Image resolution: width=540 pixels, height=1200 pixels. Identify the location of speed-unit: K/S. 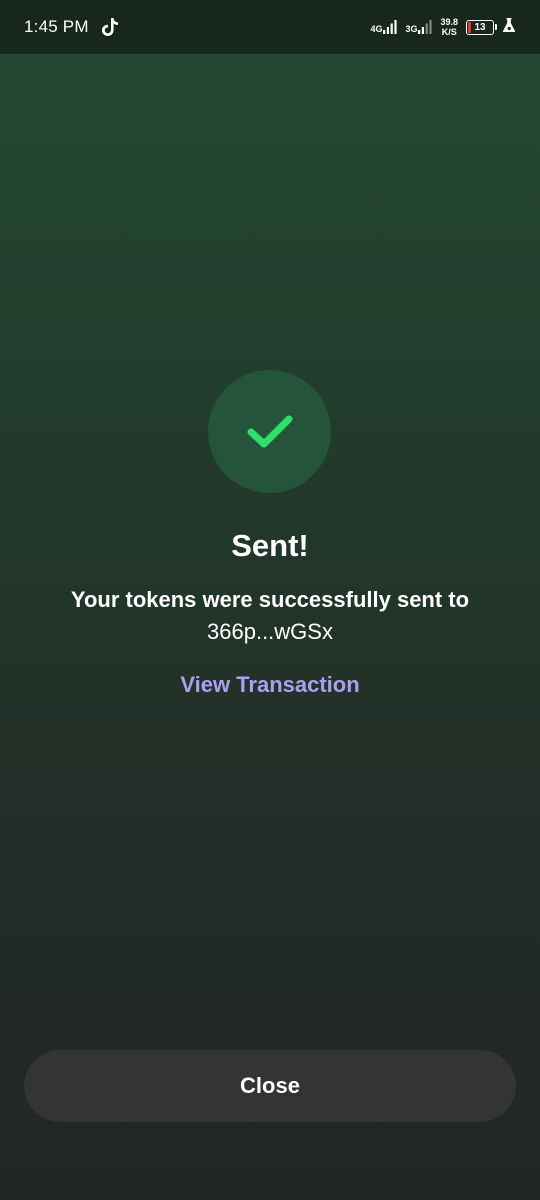
(449, 32).